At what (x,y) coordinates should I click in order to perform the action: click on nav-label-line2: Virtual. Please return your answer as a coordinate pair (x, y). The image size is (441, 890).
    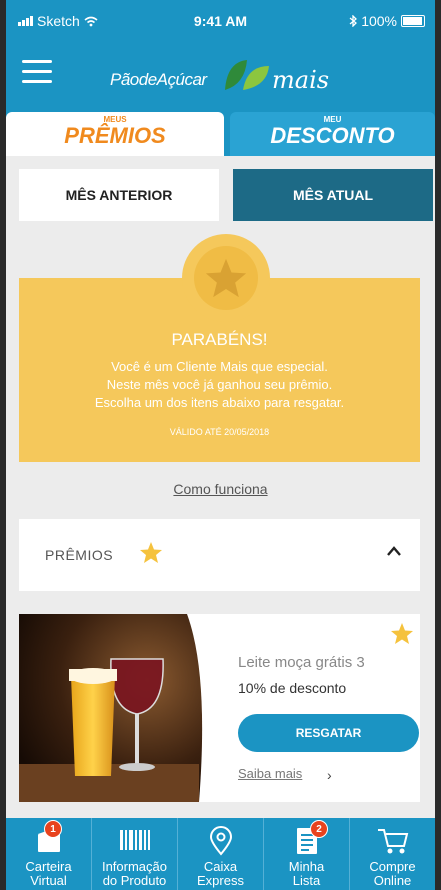
    Looking at the image, I should click on (48, 880).